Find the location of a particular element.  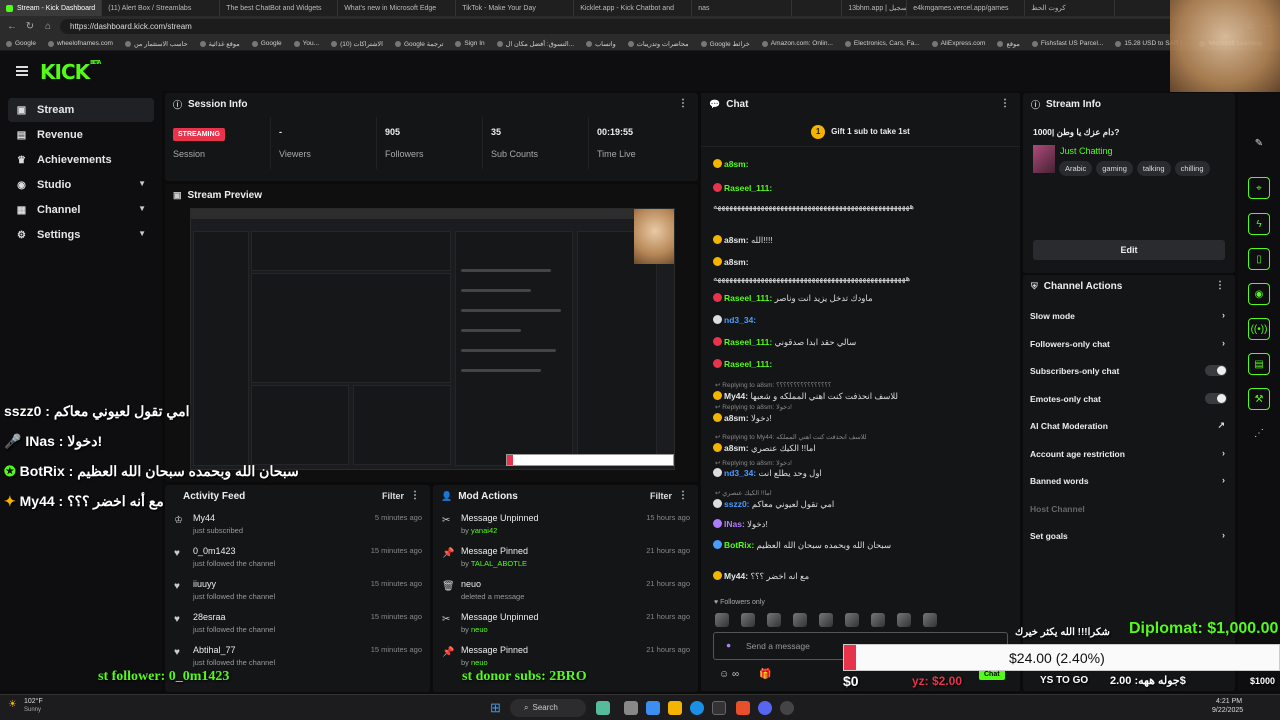

sidebar-item-studio: ◉ Studio ▼ is located at coordinates (81, 185).